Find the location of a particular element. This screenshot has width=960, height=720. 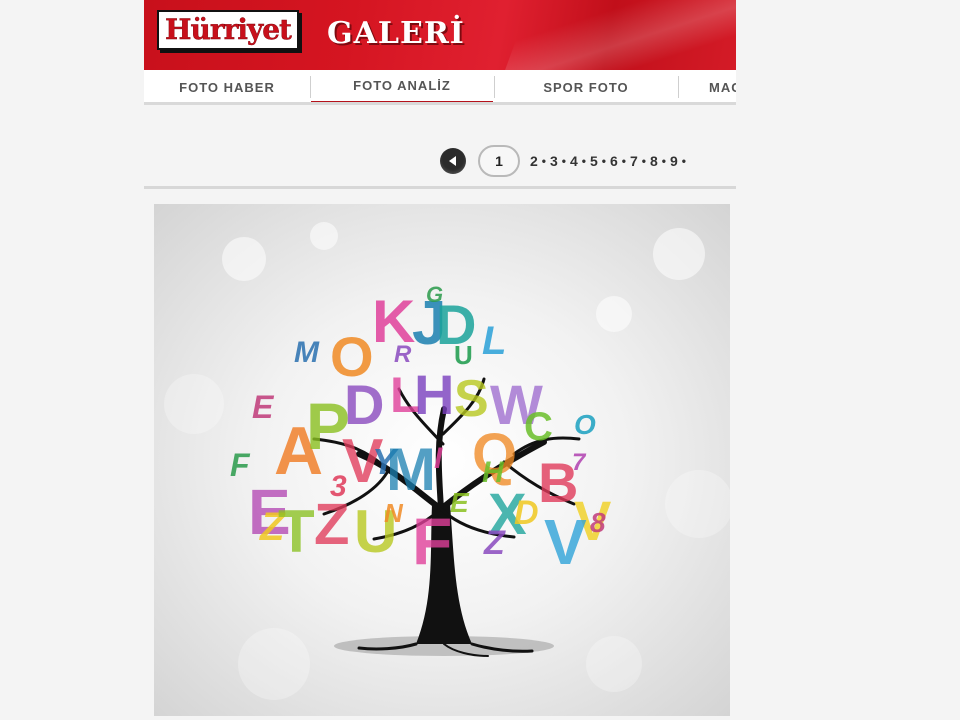

page-link-8: 8 is located at coordinates (654, 161).